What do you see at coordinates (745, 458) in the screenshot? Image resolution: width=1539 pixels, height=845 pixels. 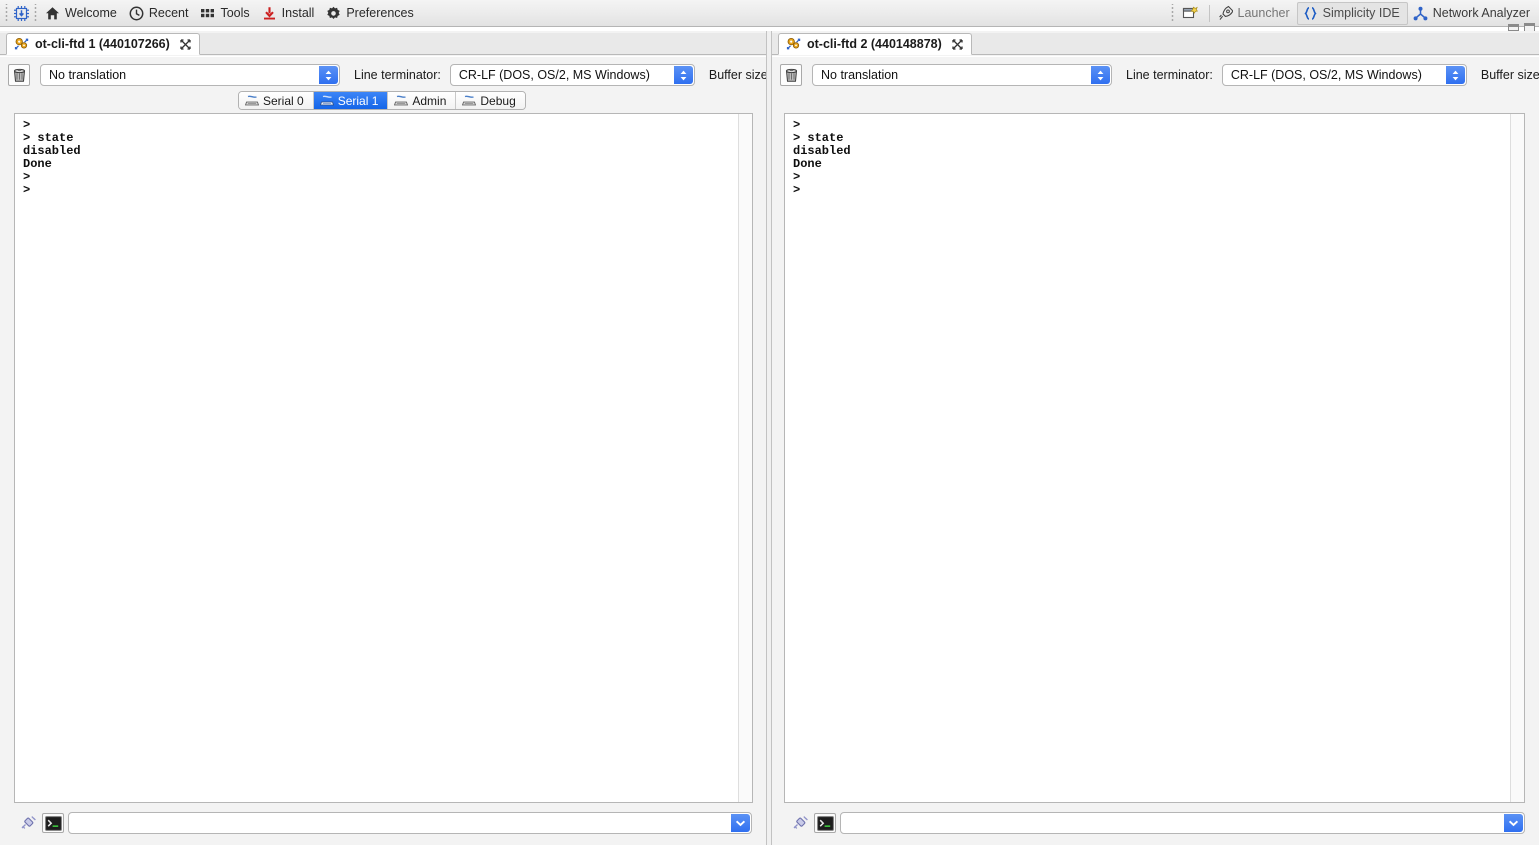 I see `terminal-vertical-scrollbar-left` at bounding box center [745, 458].